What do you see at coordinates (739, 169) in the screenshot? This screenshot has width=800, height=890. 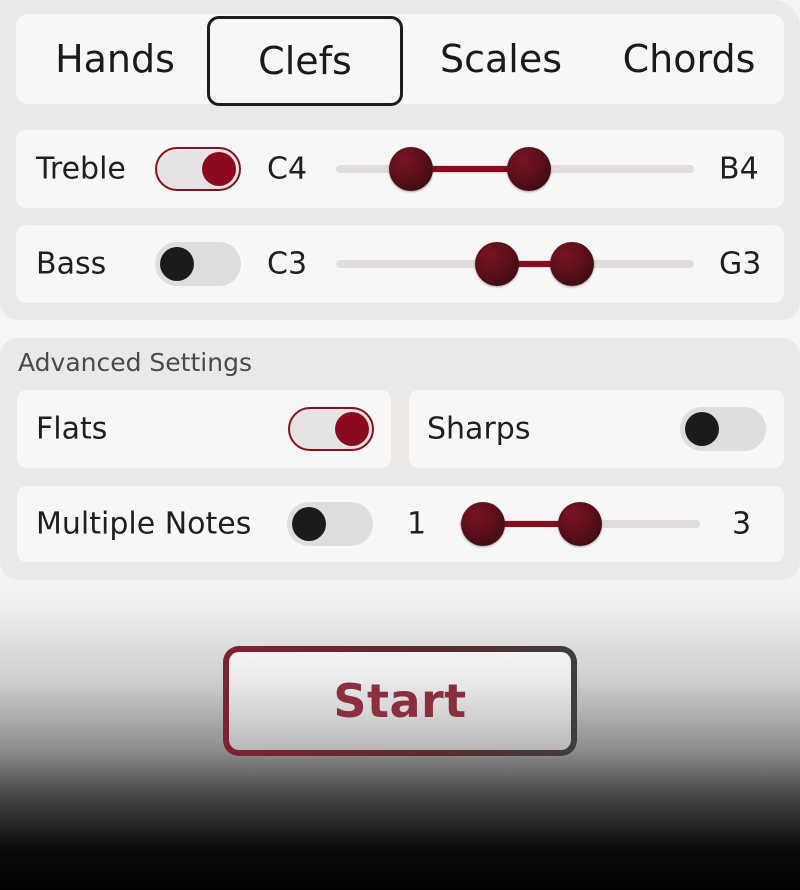 I see `treble-high-note: B4` at bounding box center [739, 169].